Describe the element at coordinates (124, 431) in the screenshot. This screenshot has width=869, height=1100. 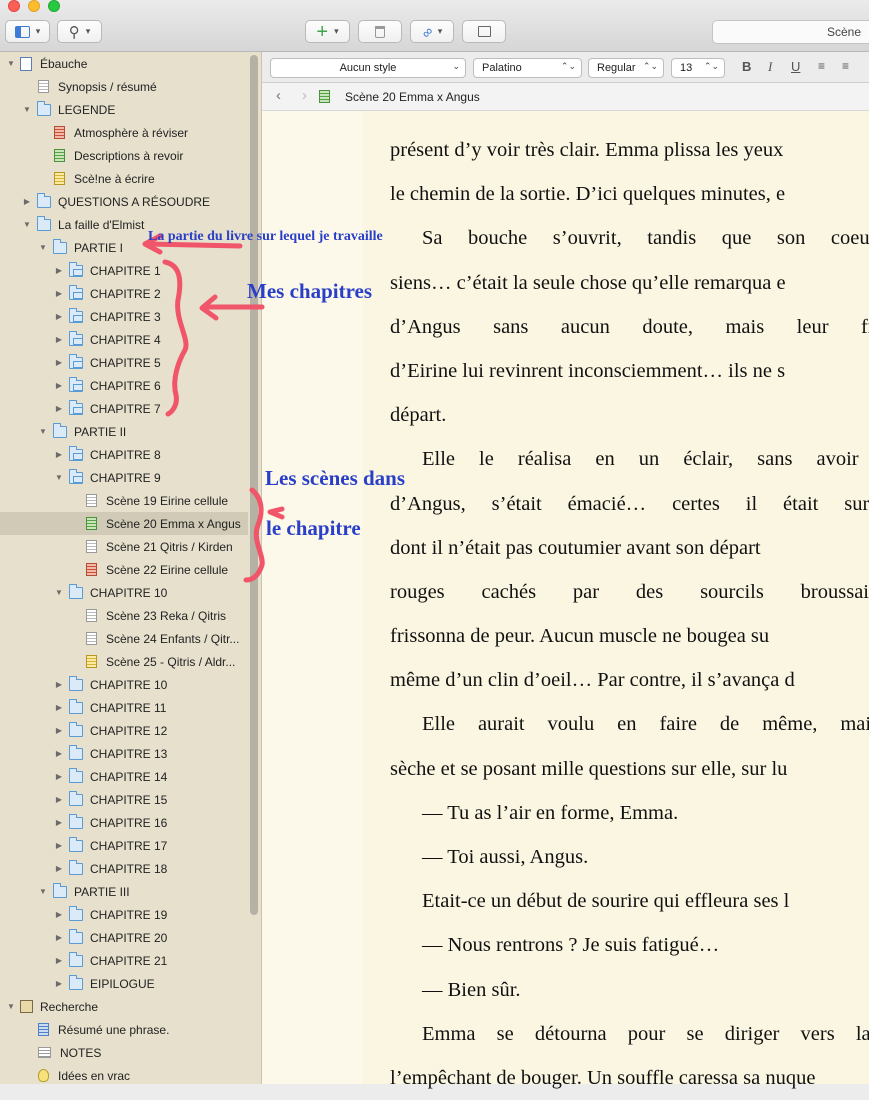
I see `binder-item: ▼ PARTIE II` at that location.